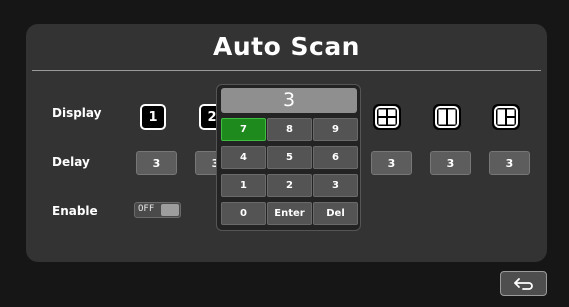  Describe the element at coordinates (77, 113) in the screenshot. I see `display-label: Display` at that location.